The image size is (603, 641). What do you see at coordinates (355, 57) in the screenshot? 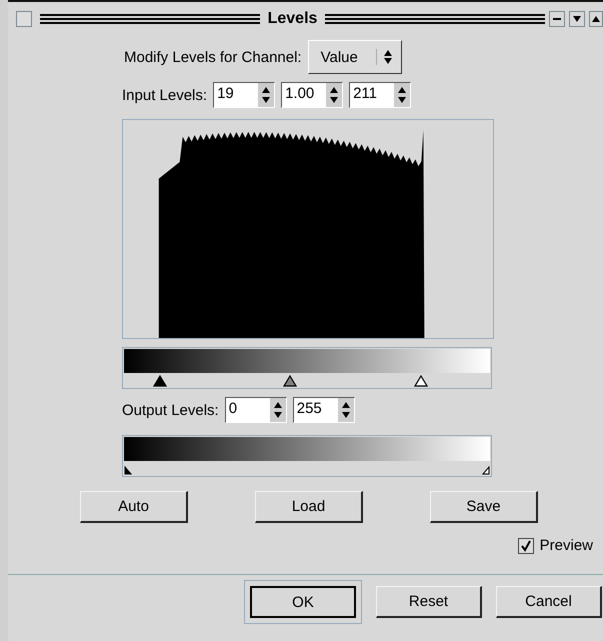
I see `channel-dropdown: Value` at bounding box center [355, 57].